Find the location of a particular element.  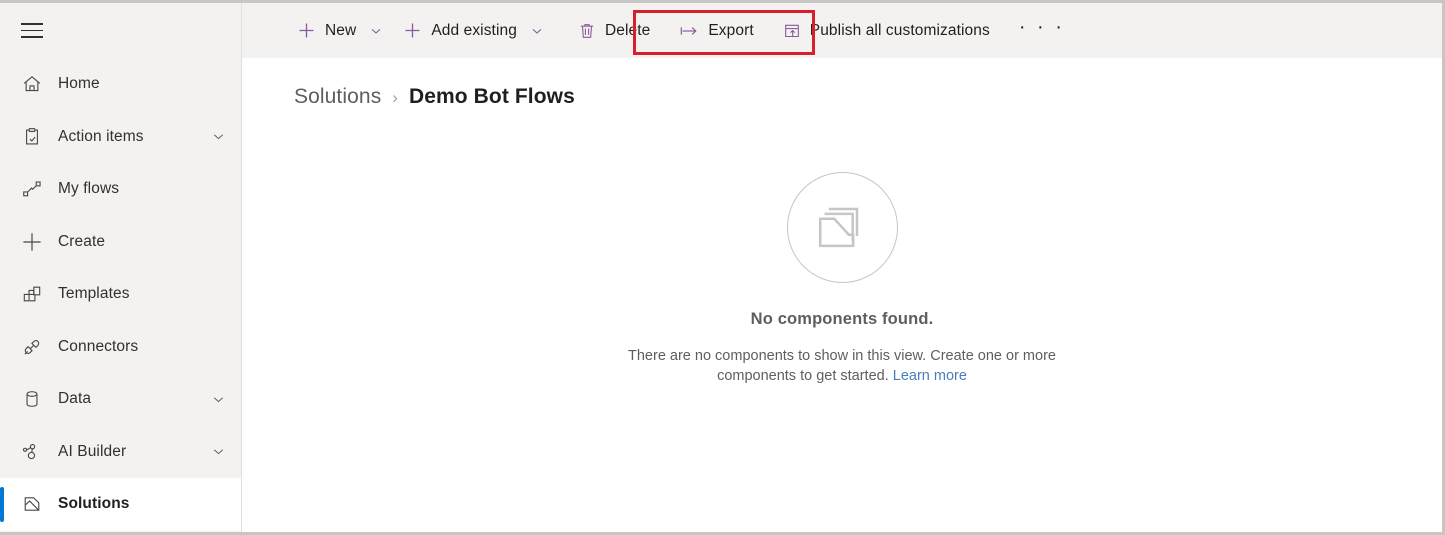

sidebar-item-my-flows: My flows is located at coordinates (120, 189).